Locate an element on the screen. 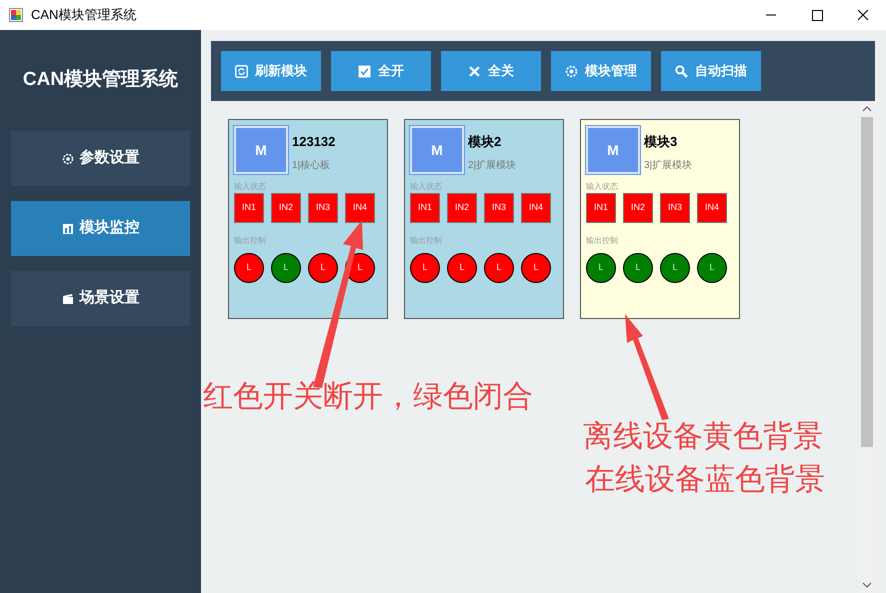 The width and height of the screenshot is (886, 593). module-name: 123132 is located at coordinates (314, 142).